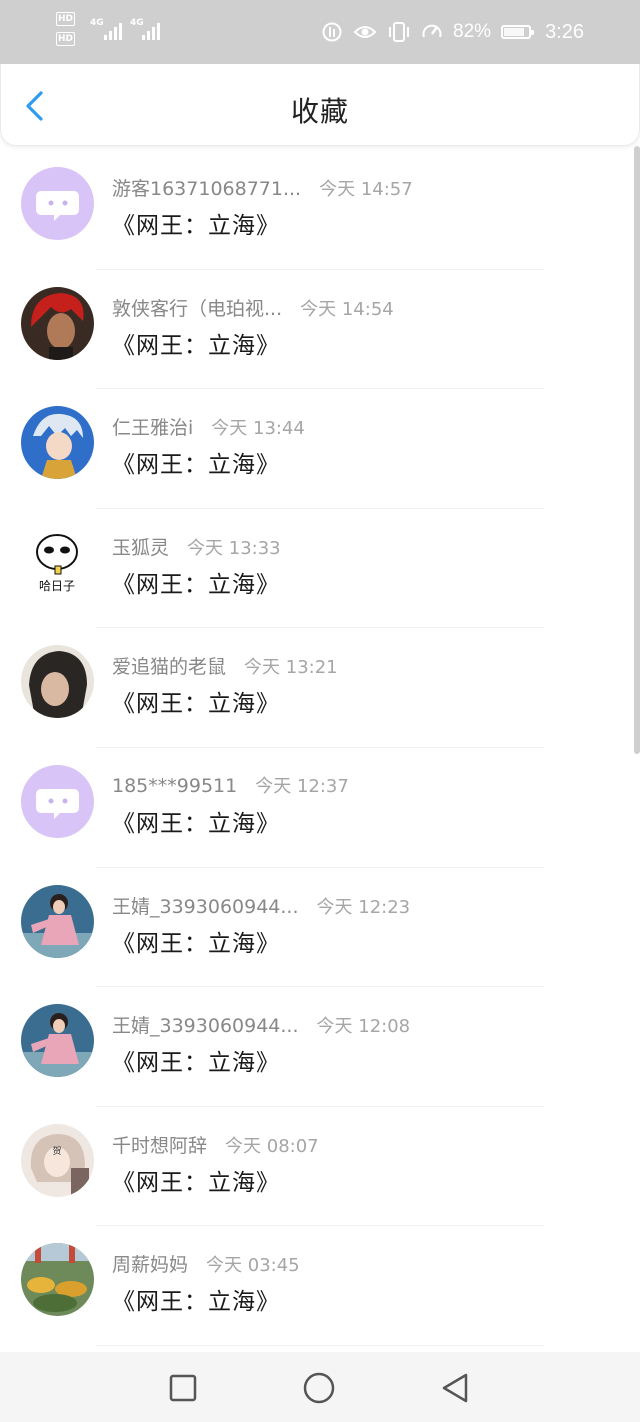  I want to click on page-header: 收藏, so click(320, 105).